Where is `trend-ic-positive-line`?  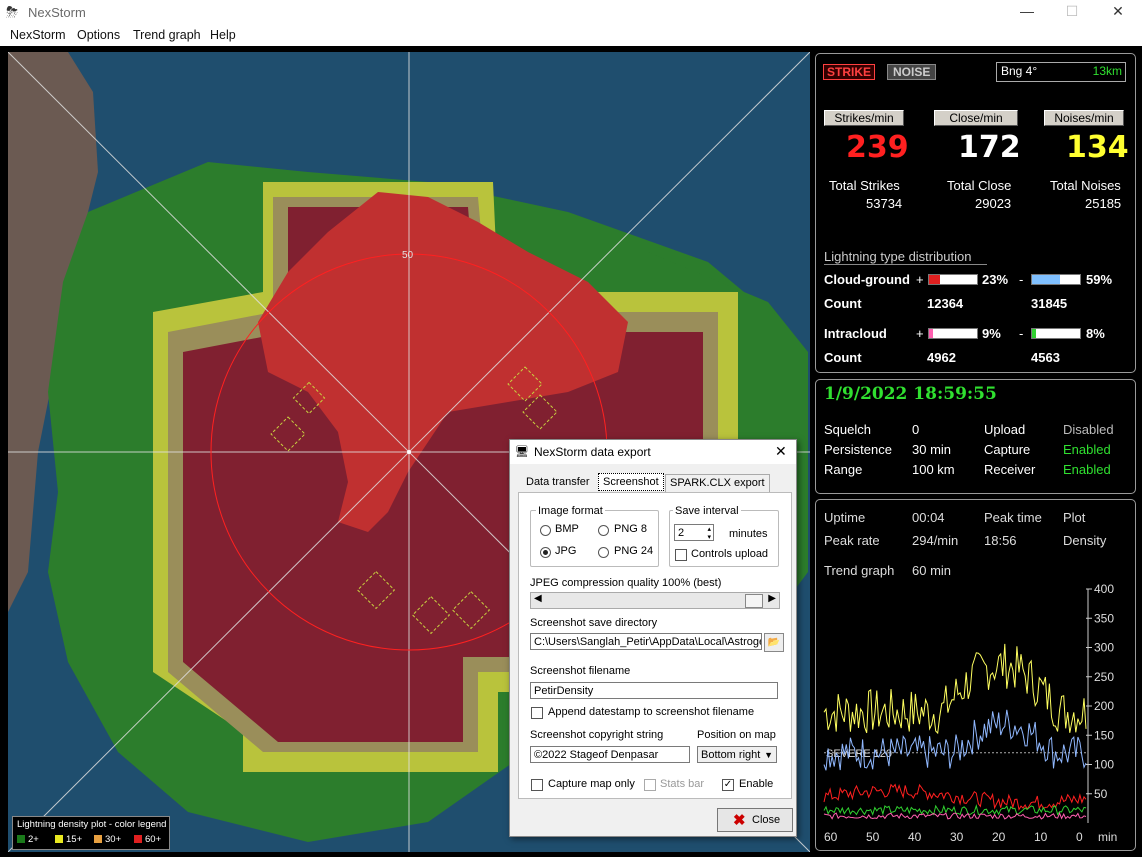
trend-ic-positive-line is located at coordinates (955, 815).